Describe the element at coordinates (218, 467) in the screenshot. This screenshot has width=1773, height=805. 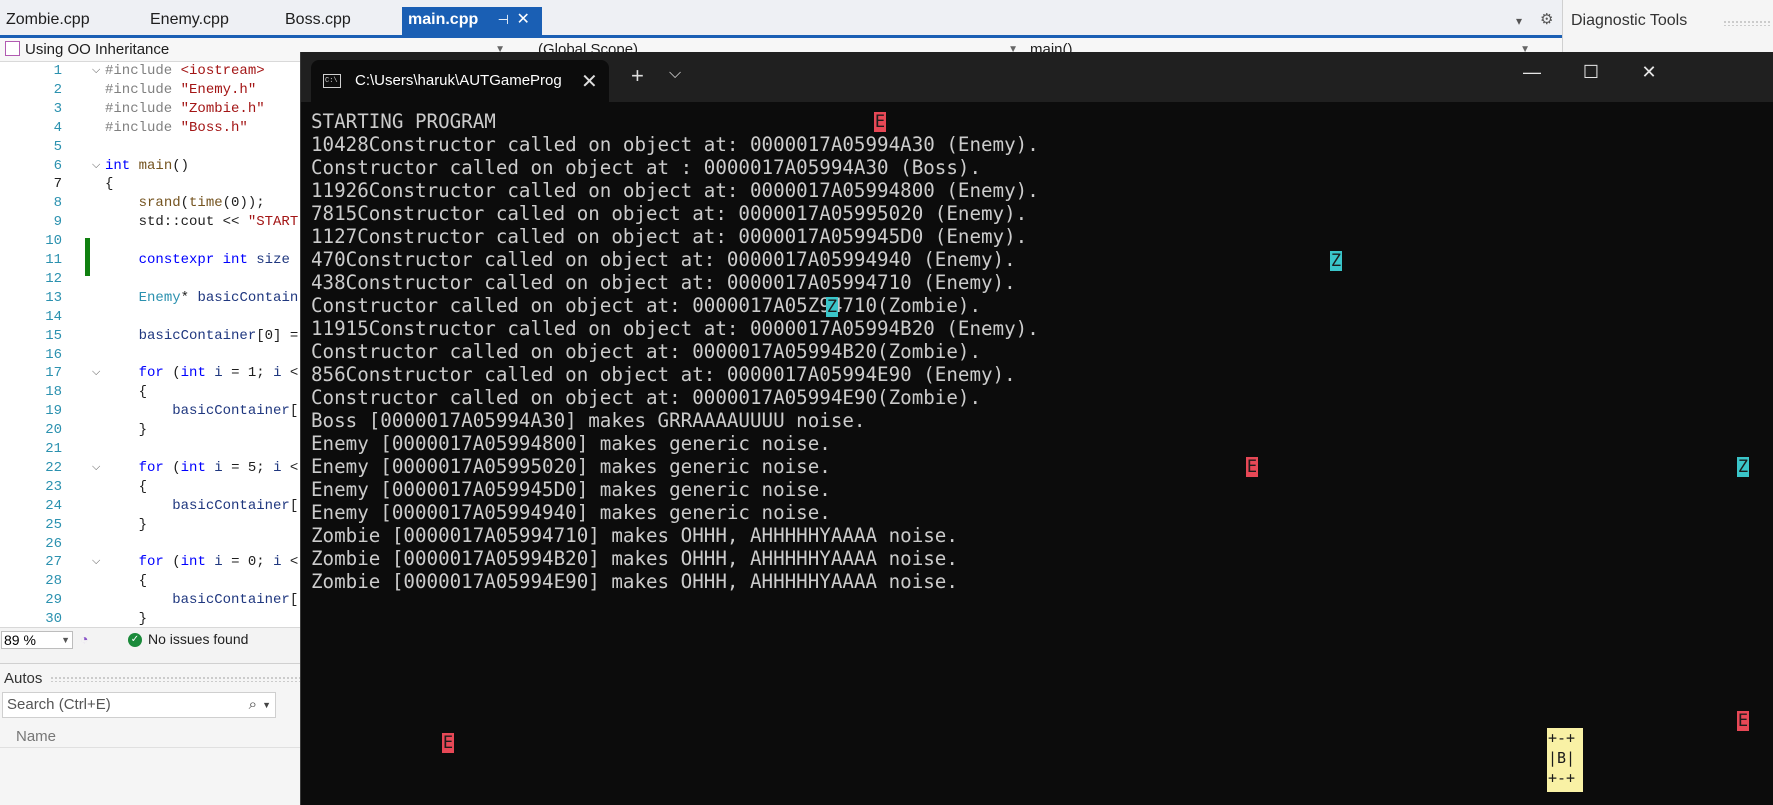
I see `code-line: for (int i = 5; i <` at that location.